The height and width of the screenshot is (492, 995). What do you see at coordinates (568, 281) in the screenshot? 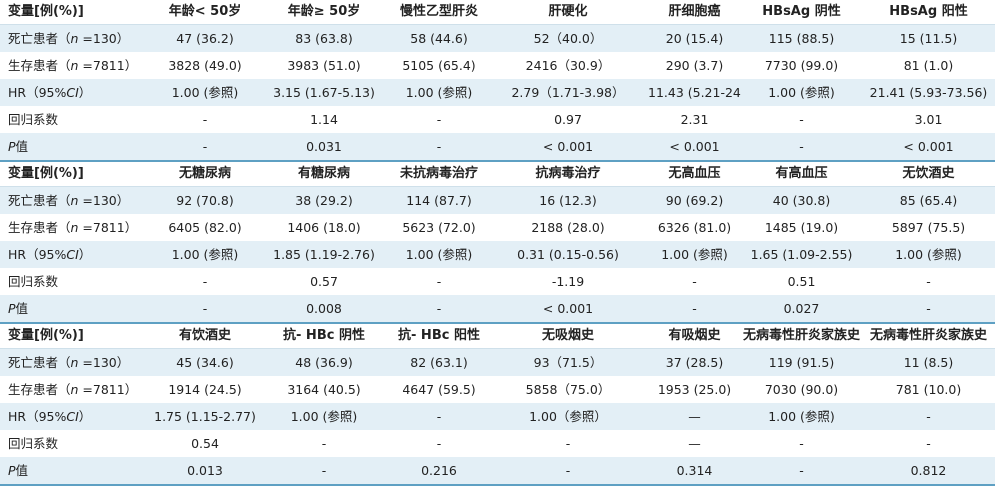
I see `table-cell: -1.19` at bounding box center [568, 281].